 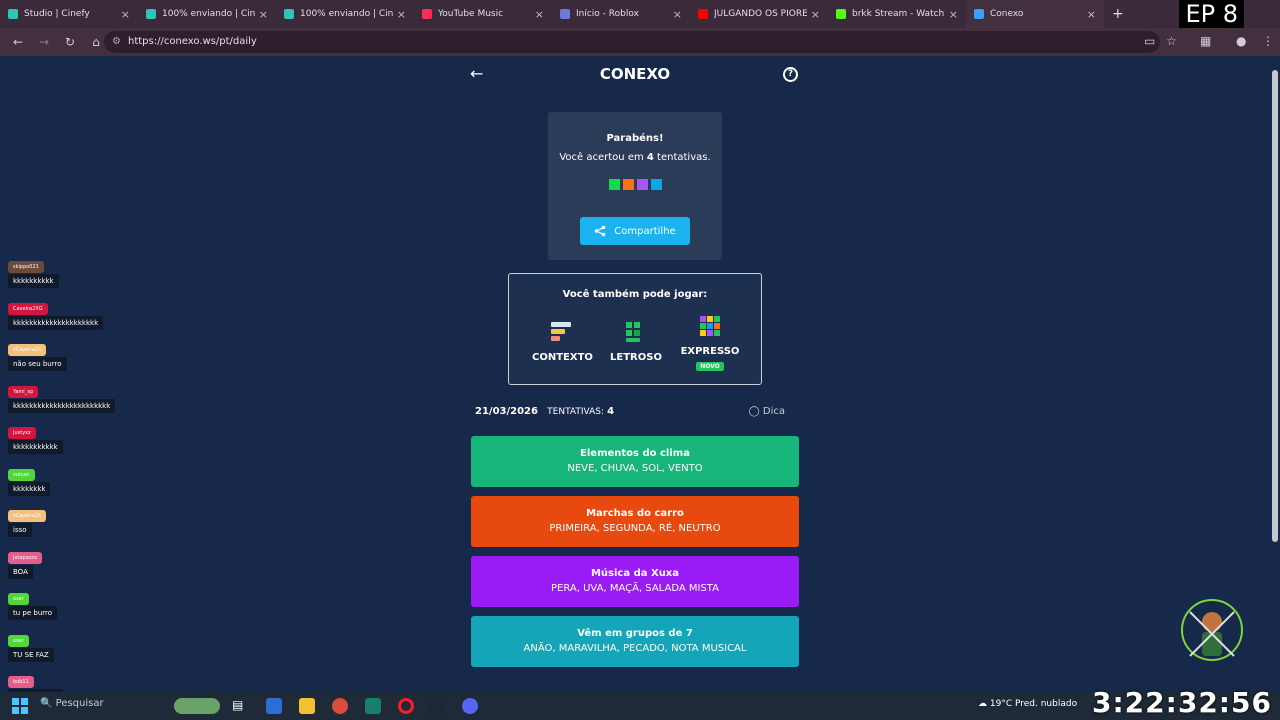 What do you see at coordinates (1171, 41) in the screenshot?
I see `bookmark-star-icon: ☆` at bounding box center [1171, 41].